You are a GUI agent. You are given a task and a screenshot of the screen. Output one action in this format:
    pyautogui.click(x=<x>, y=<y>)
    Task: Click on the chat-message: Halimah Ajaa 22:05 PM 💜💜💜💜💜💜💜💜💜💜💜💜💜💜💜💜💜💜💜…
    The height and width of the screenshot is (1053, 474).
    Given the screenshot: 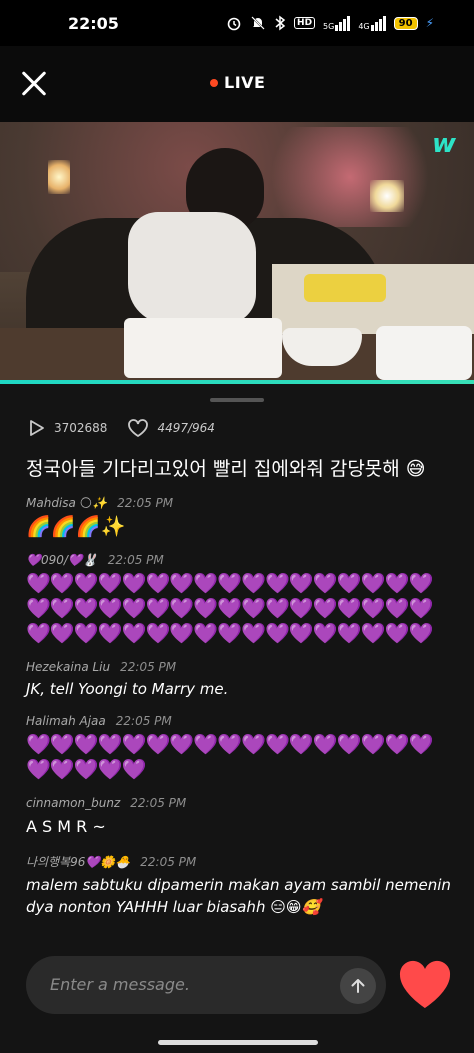 What is the action you would take?
    pyautogui.click(x=240, y=748)
    